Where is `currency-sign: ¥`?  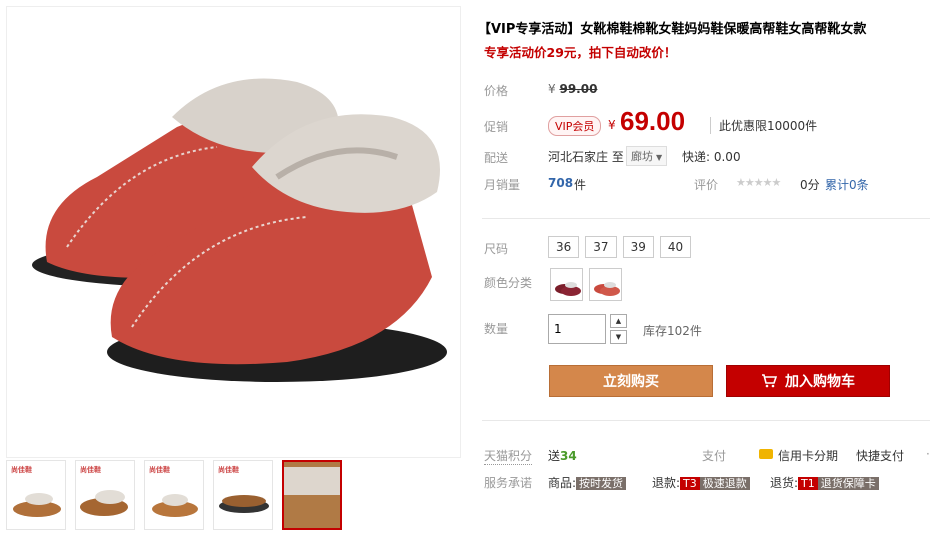 currency-sign: ¥ is located at coordinates (552, 89).